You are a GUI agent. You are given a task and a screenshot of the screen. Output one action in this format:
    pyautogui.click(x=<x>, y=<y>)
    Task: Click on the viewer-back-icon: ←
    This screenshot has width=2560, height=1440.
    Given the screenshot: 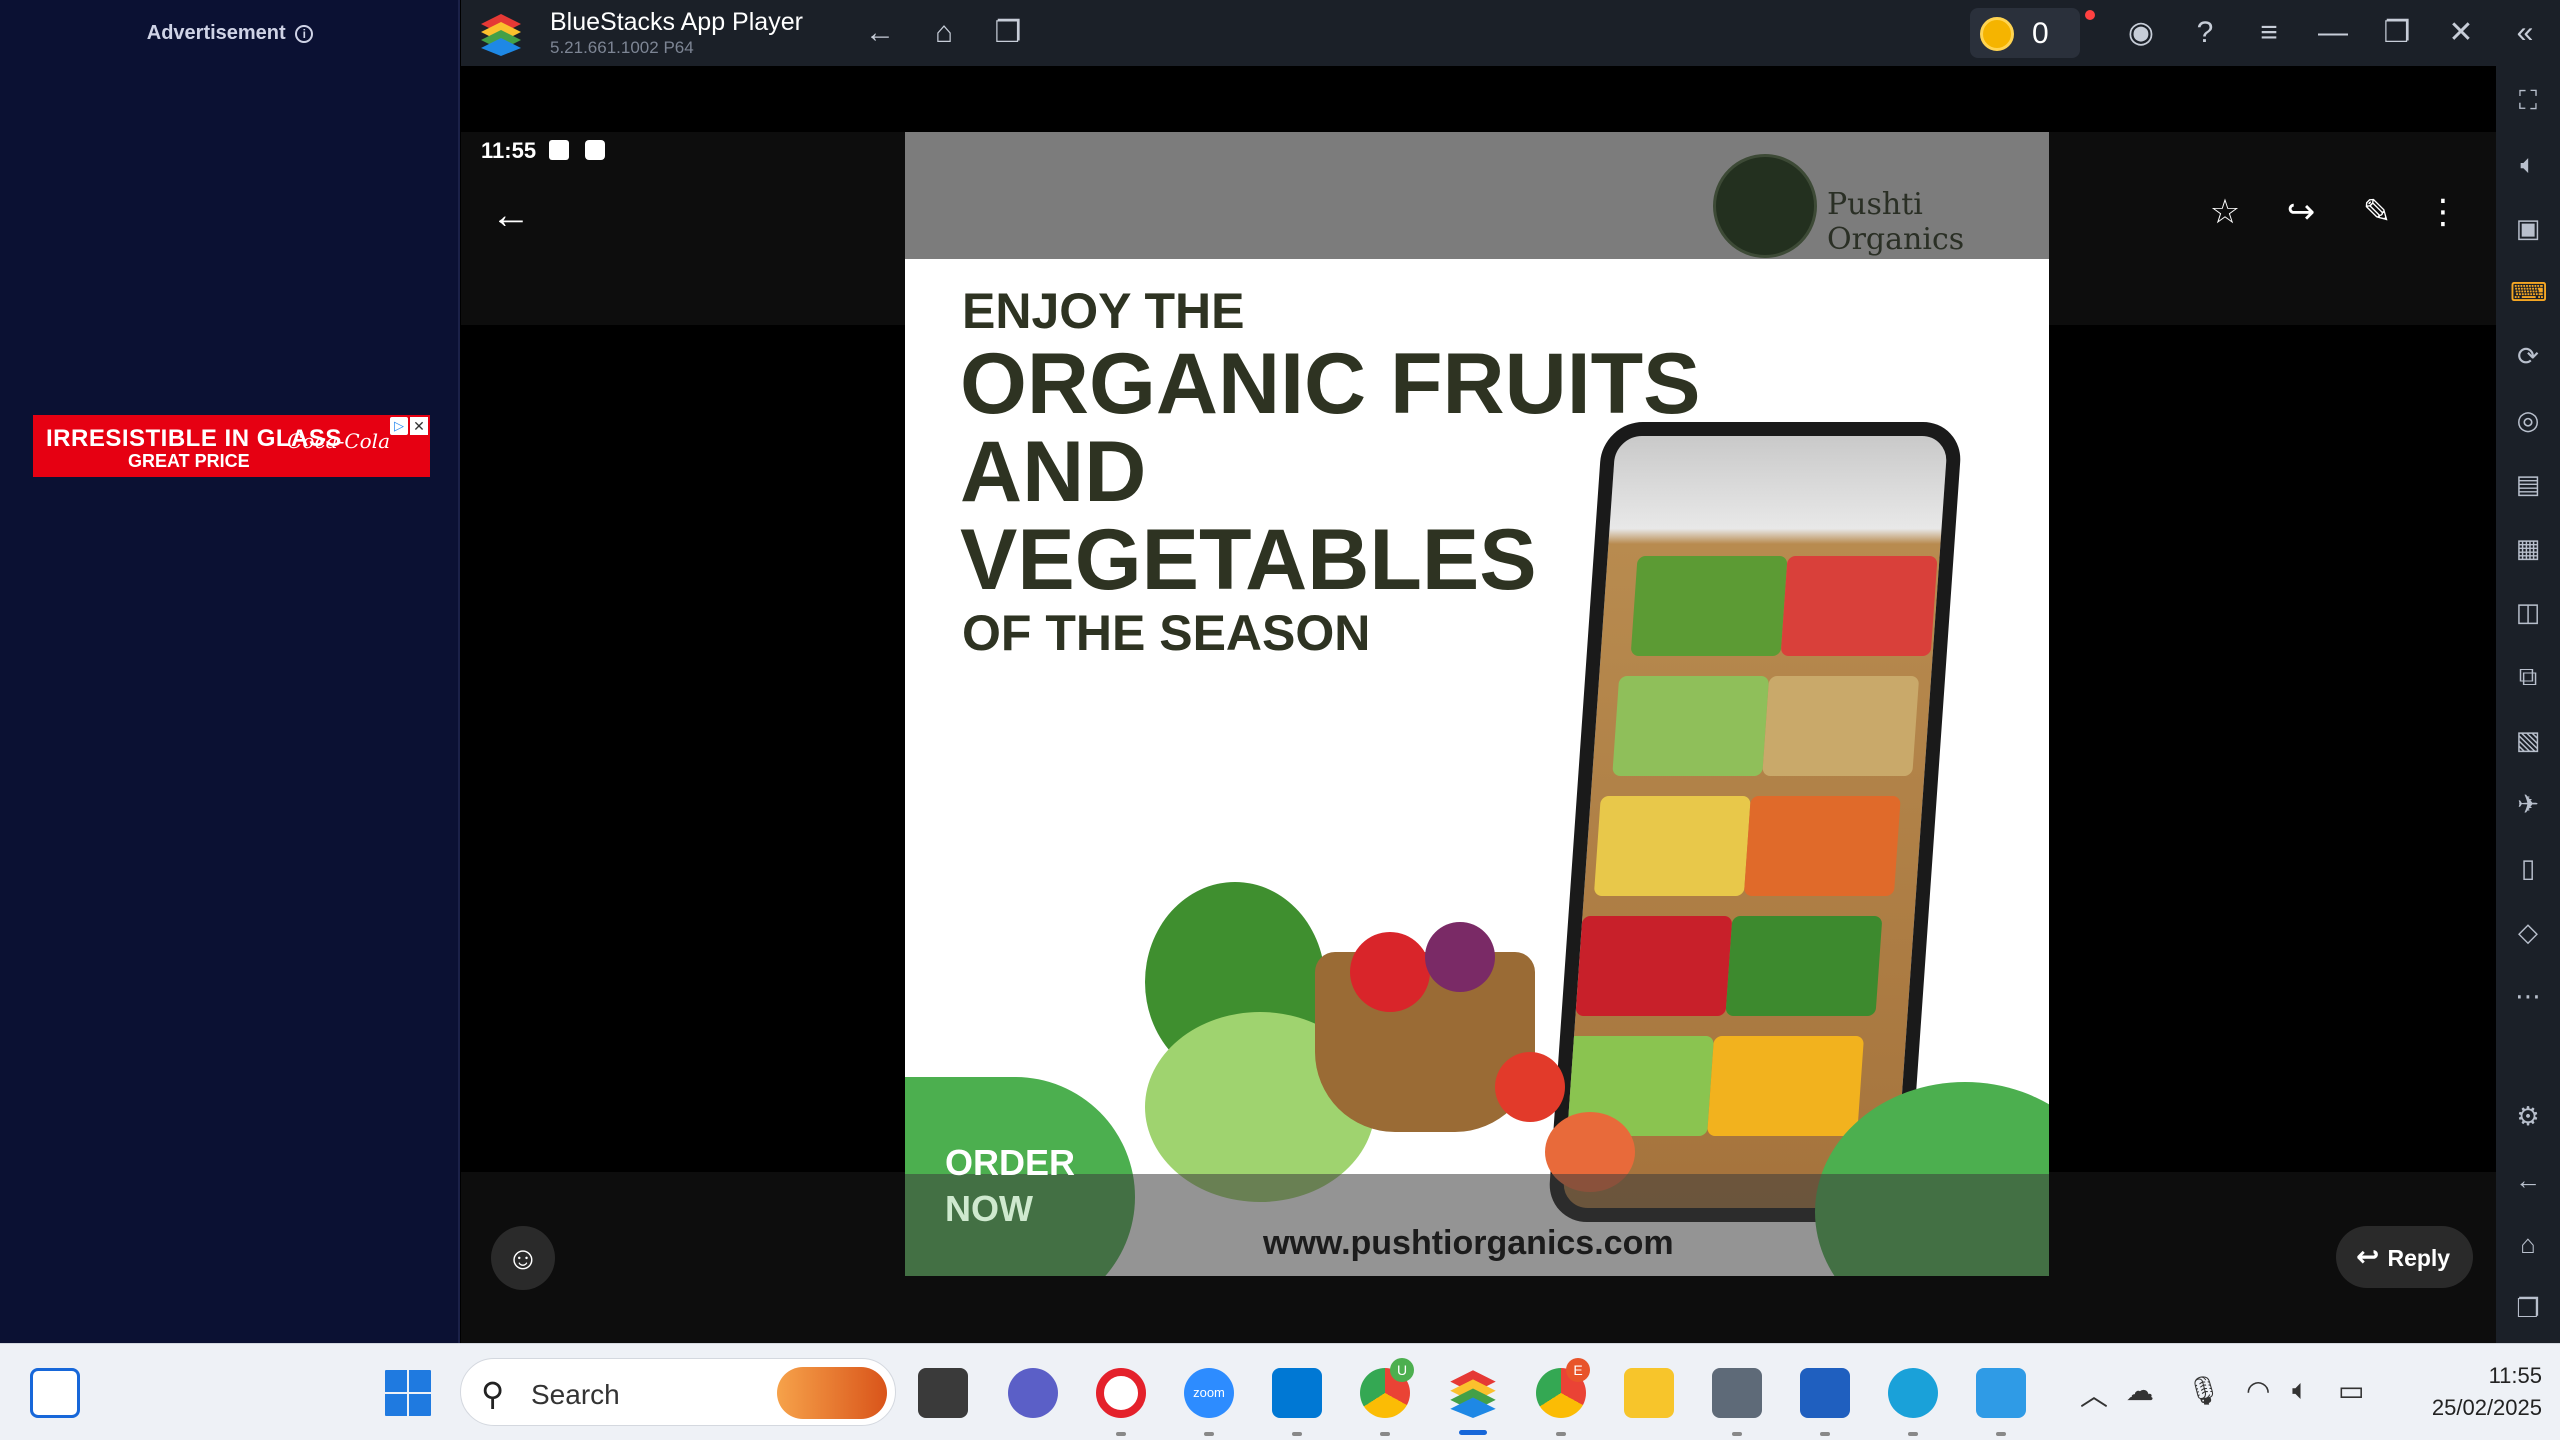 What is the action you would take?
    pyautogui.click(x=511, y=215)
    